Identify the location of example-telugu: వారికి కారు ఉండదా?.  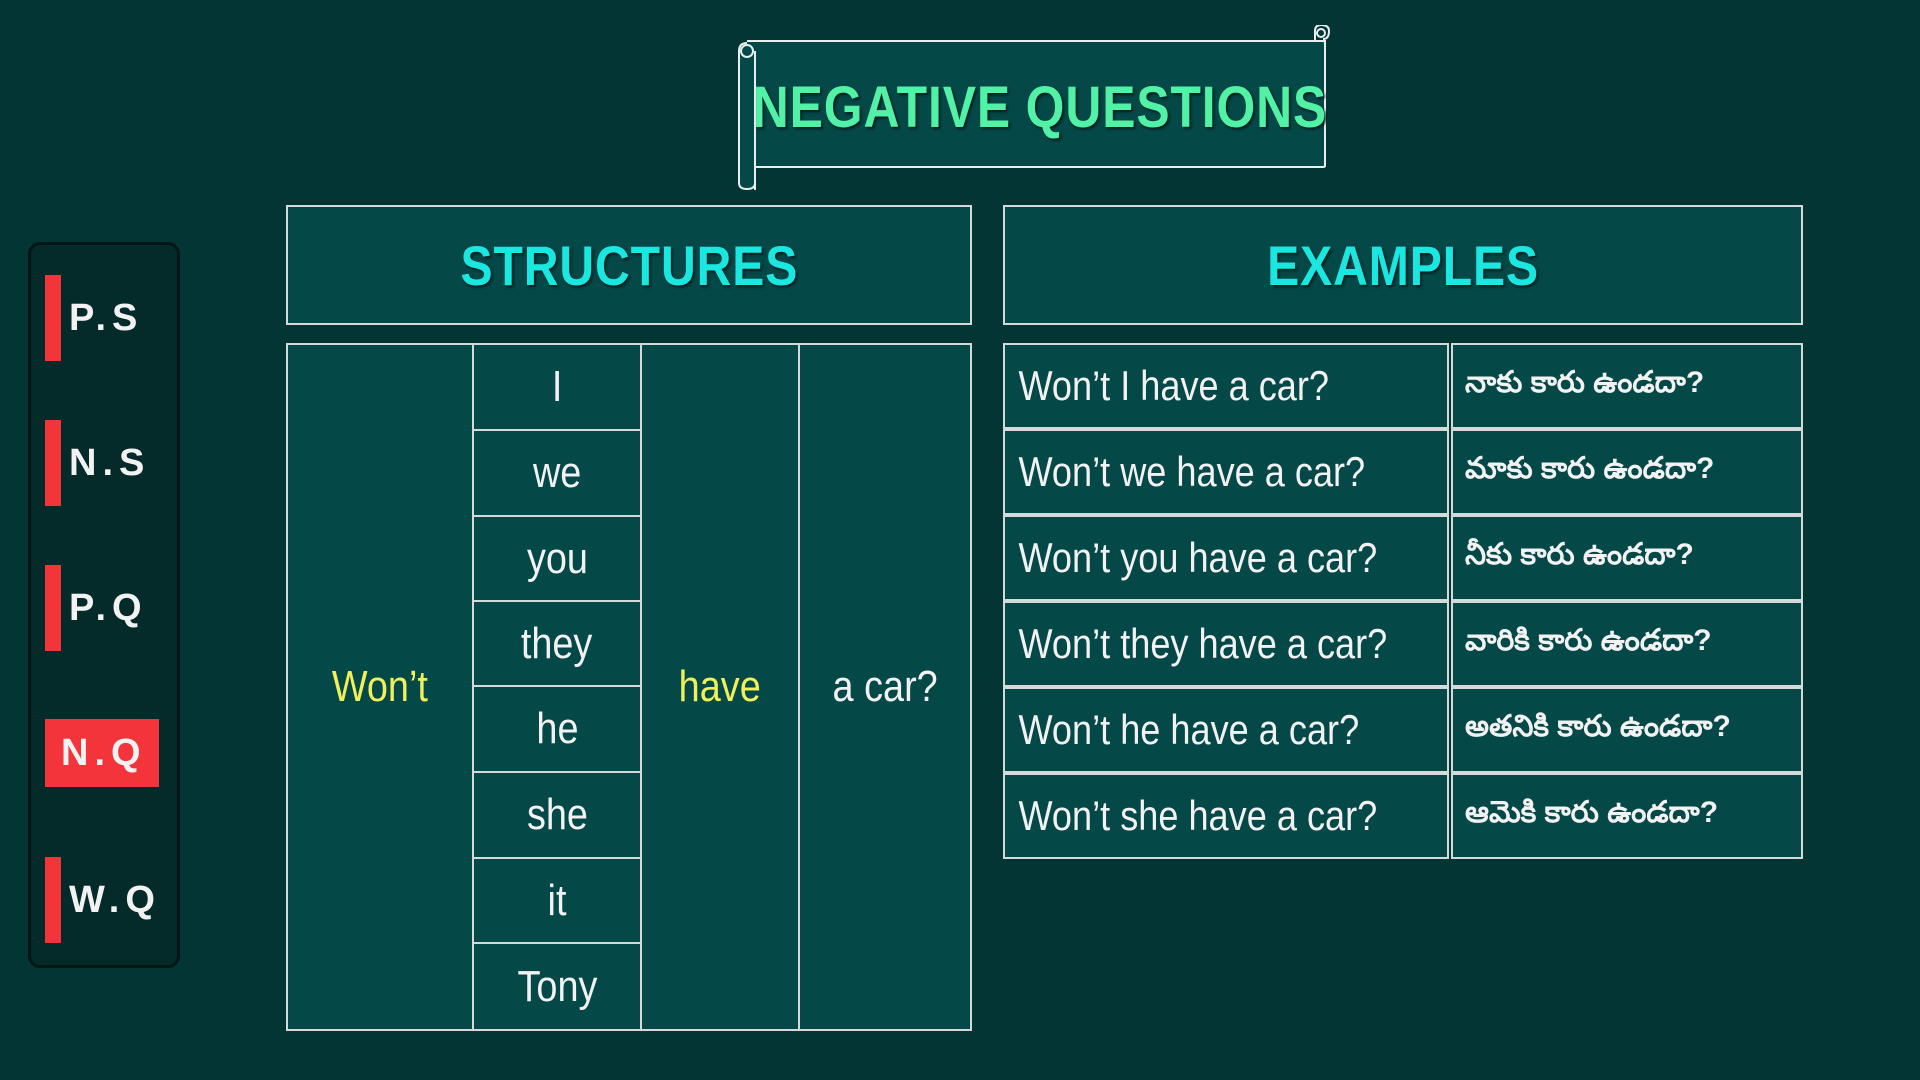
(1588, 640).